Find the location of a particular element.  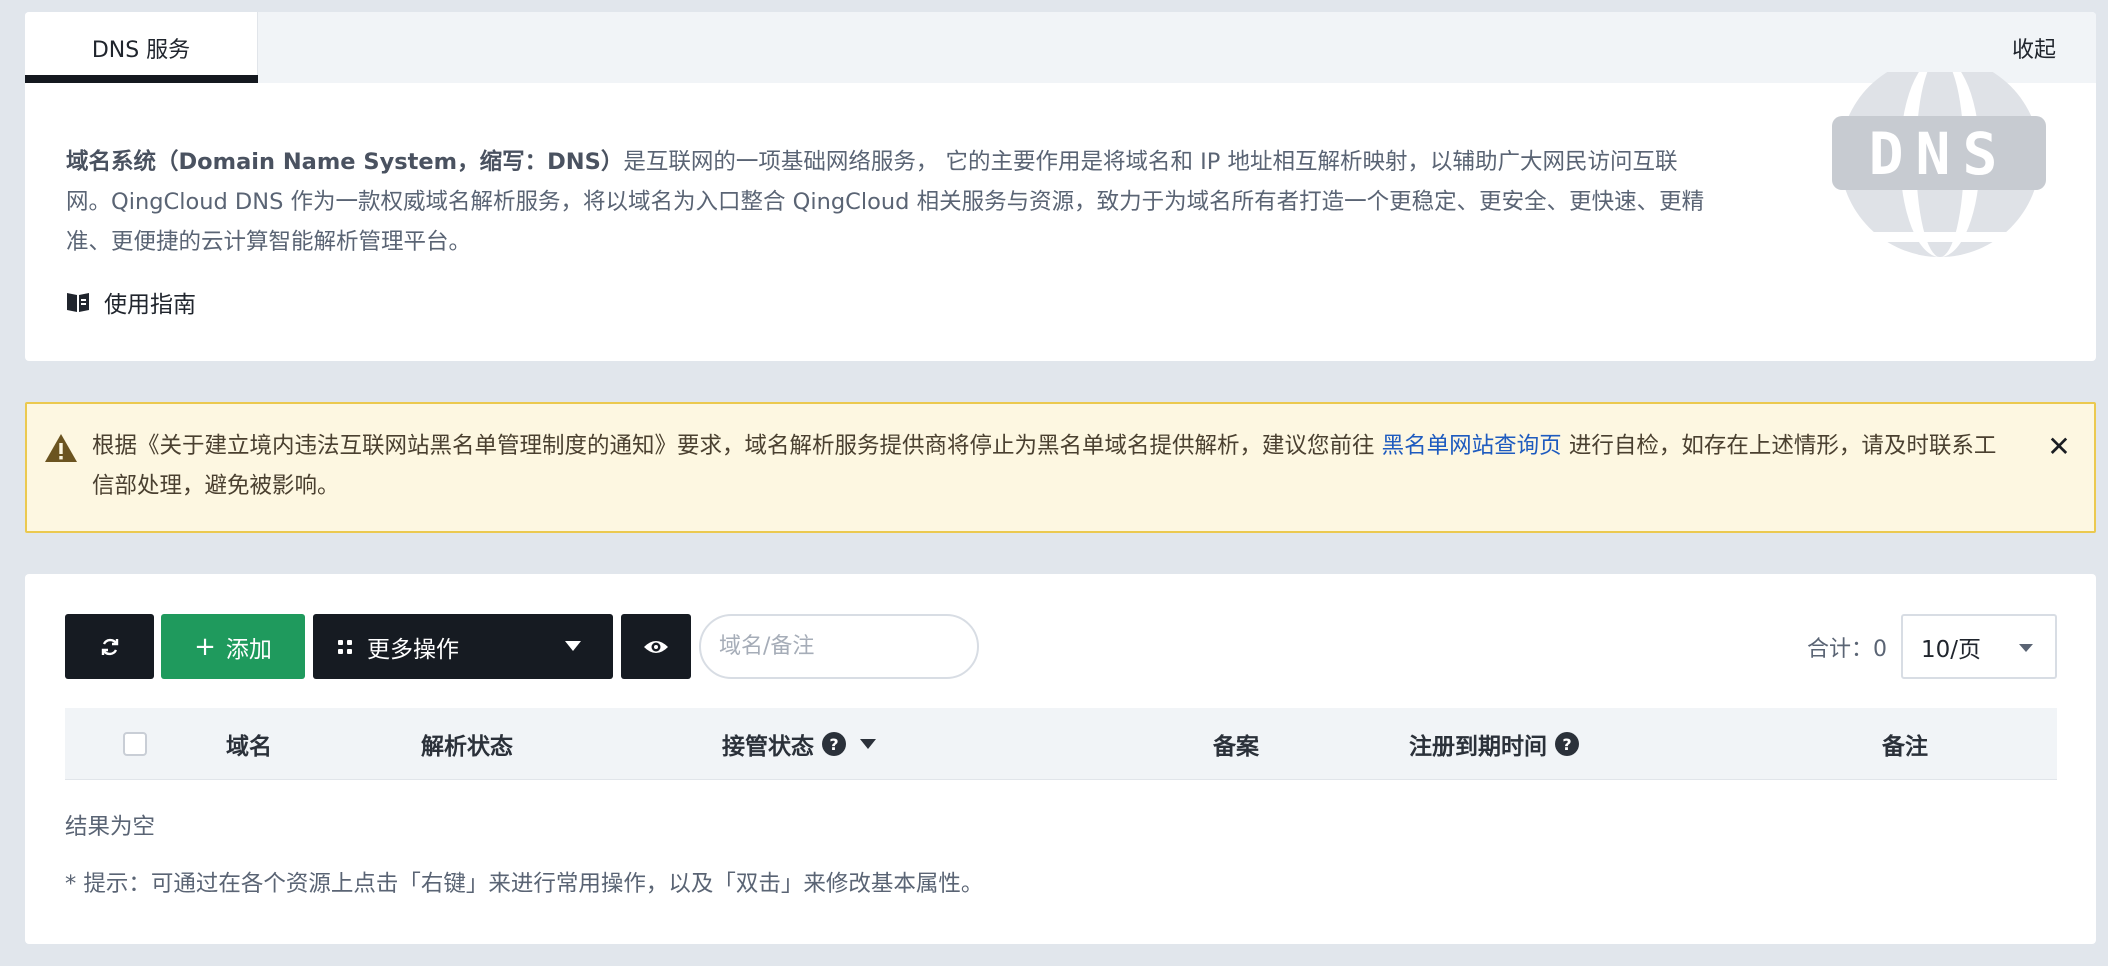

tab-dns-service: DNS 服务 is located at coordinates (141, 47).